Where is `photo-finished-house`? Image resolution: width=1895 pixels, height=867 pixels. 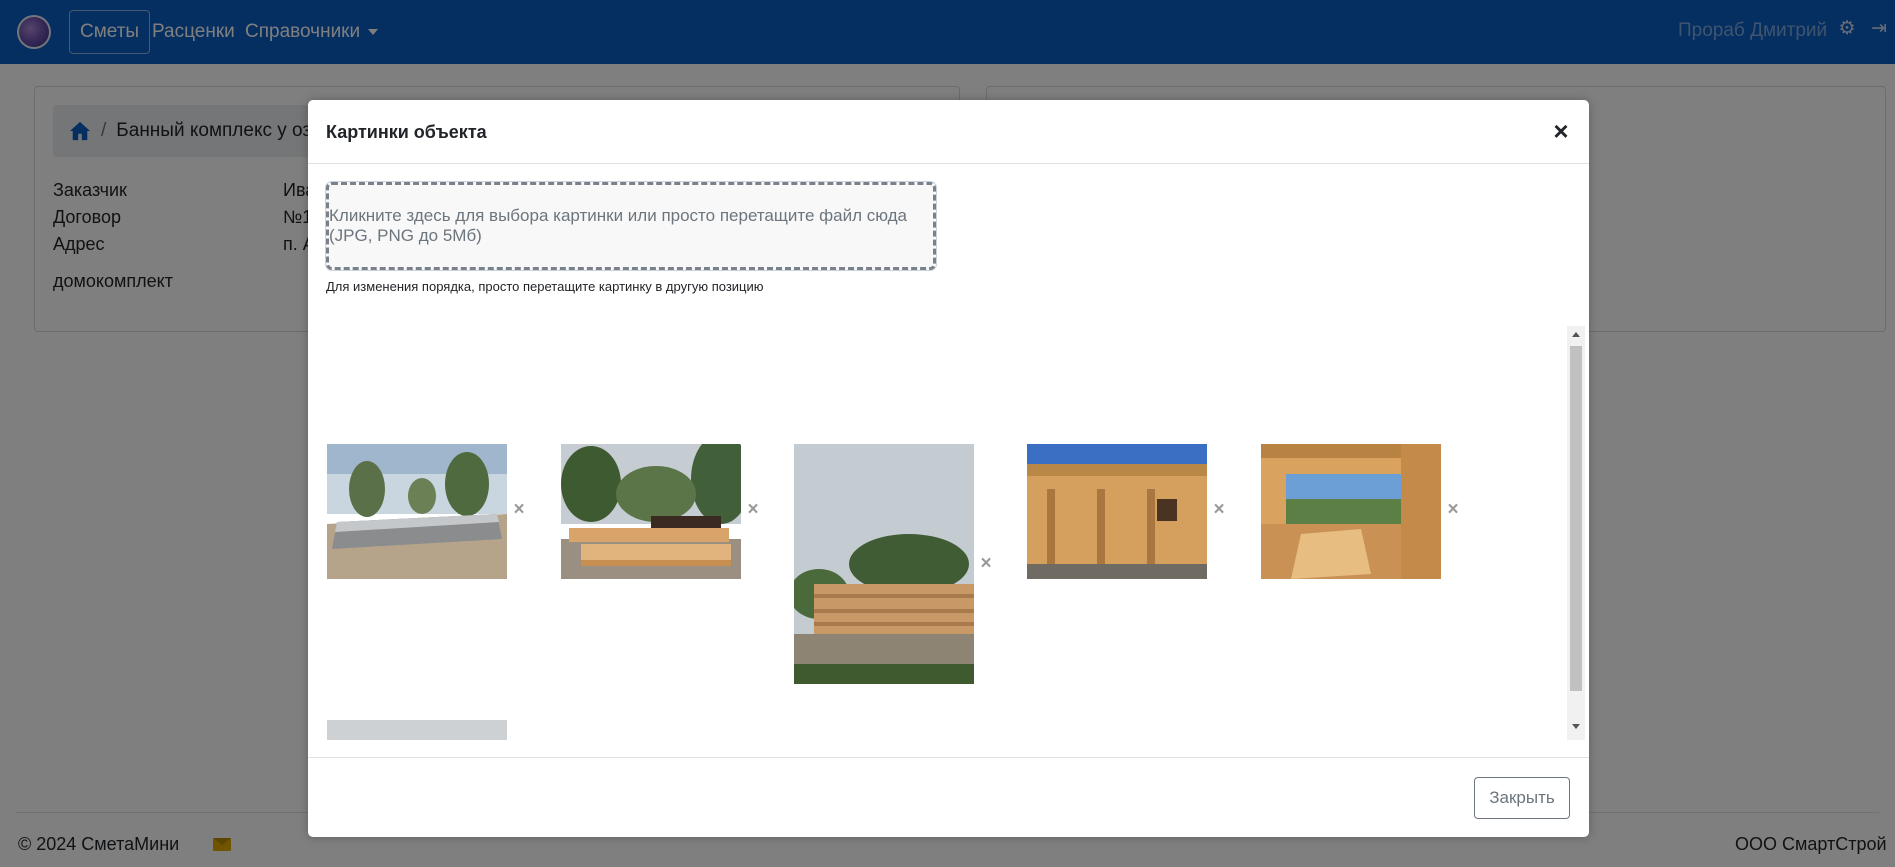 photo-finished-house is located at coordinates (417, 730).